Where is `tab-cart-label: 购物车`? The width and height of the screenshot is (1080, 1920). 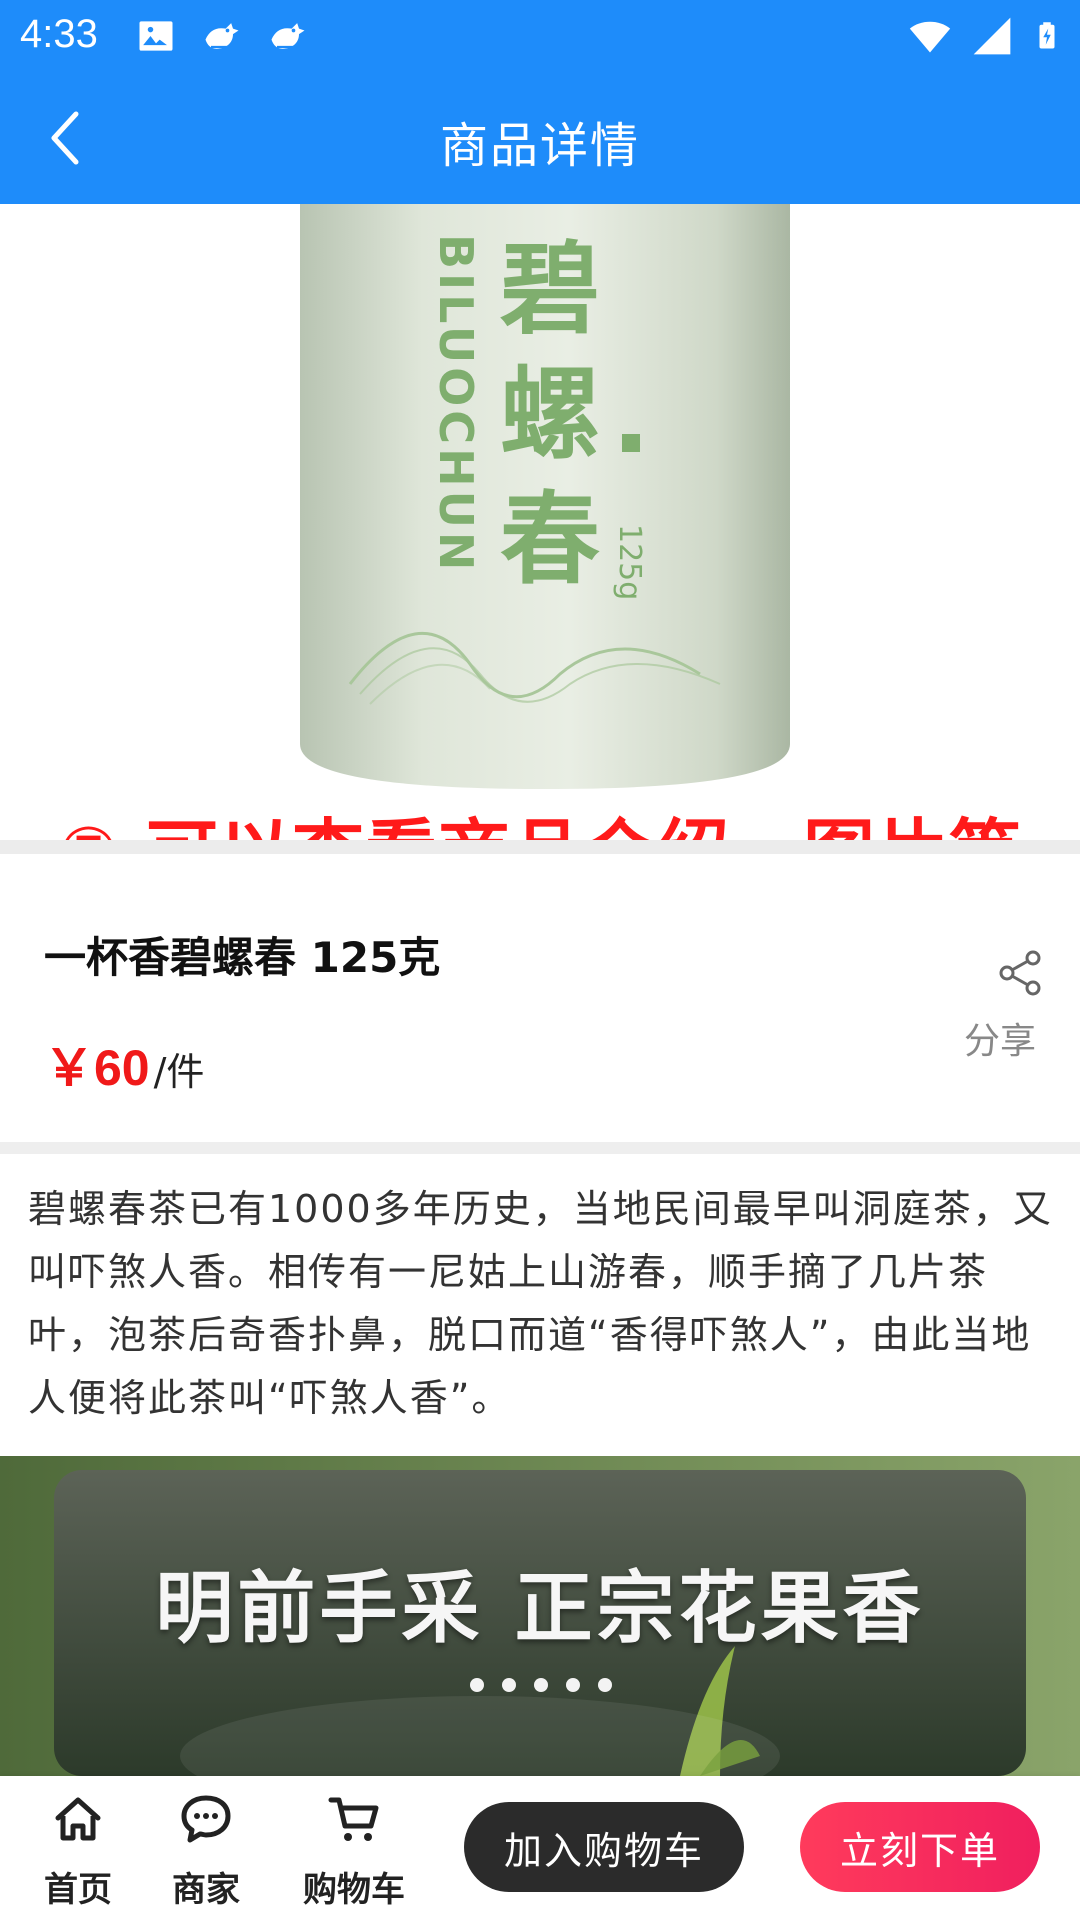
tab-cart-label: 购物车 is located at coordinates (354, 1890).